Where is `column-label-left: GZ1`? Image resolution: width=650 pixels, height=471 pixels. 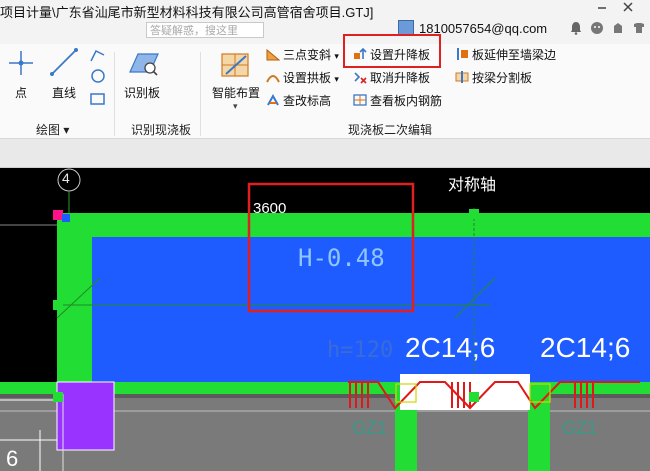 column-label-left: GZ1 is located at coordinates (370, 428).